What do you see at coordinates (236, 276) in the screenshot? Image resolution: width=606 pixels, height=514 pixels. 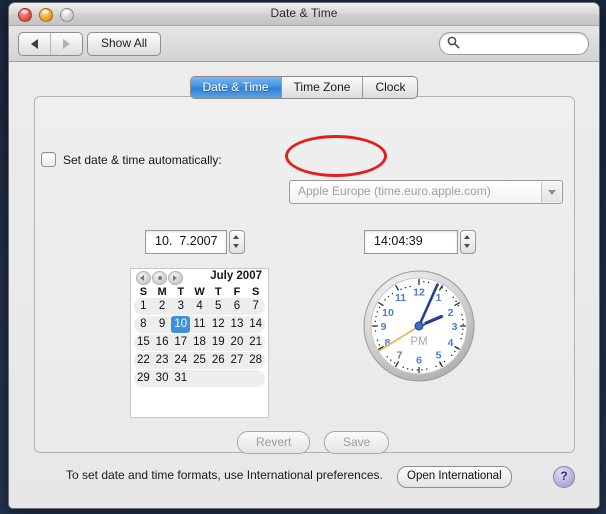 I see `calendar-month-title: July 2007` at bounding box center [236, 276].